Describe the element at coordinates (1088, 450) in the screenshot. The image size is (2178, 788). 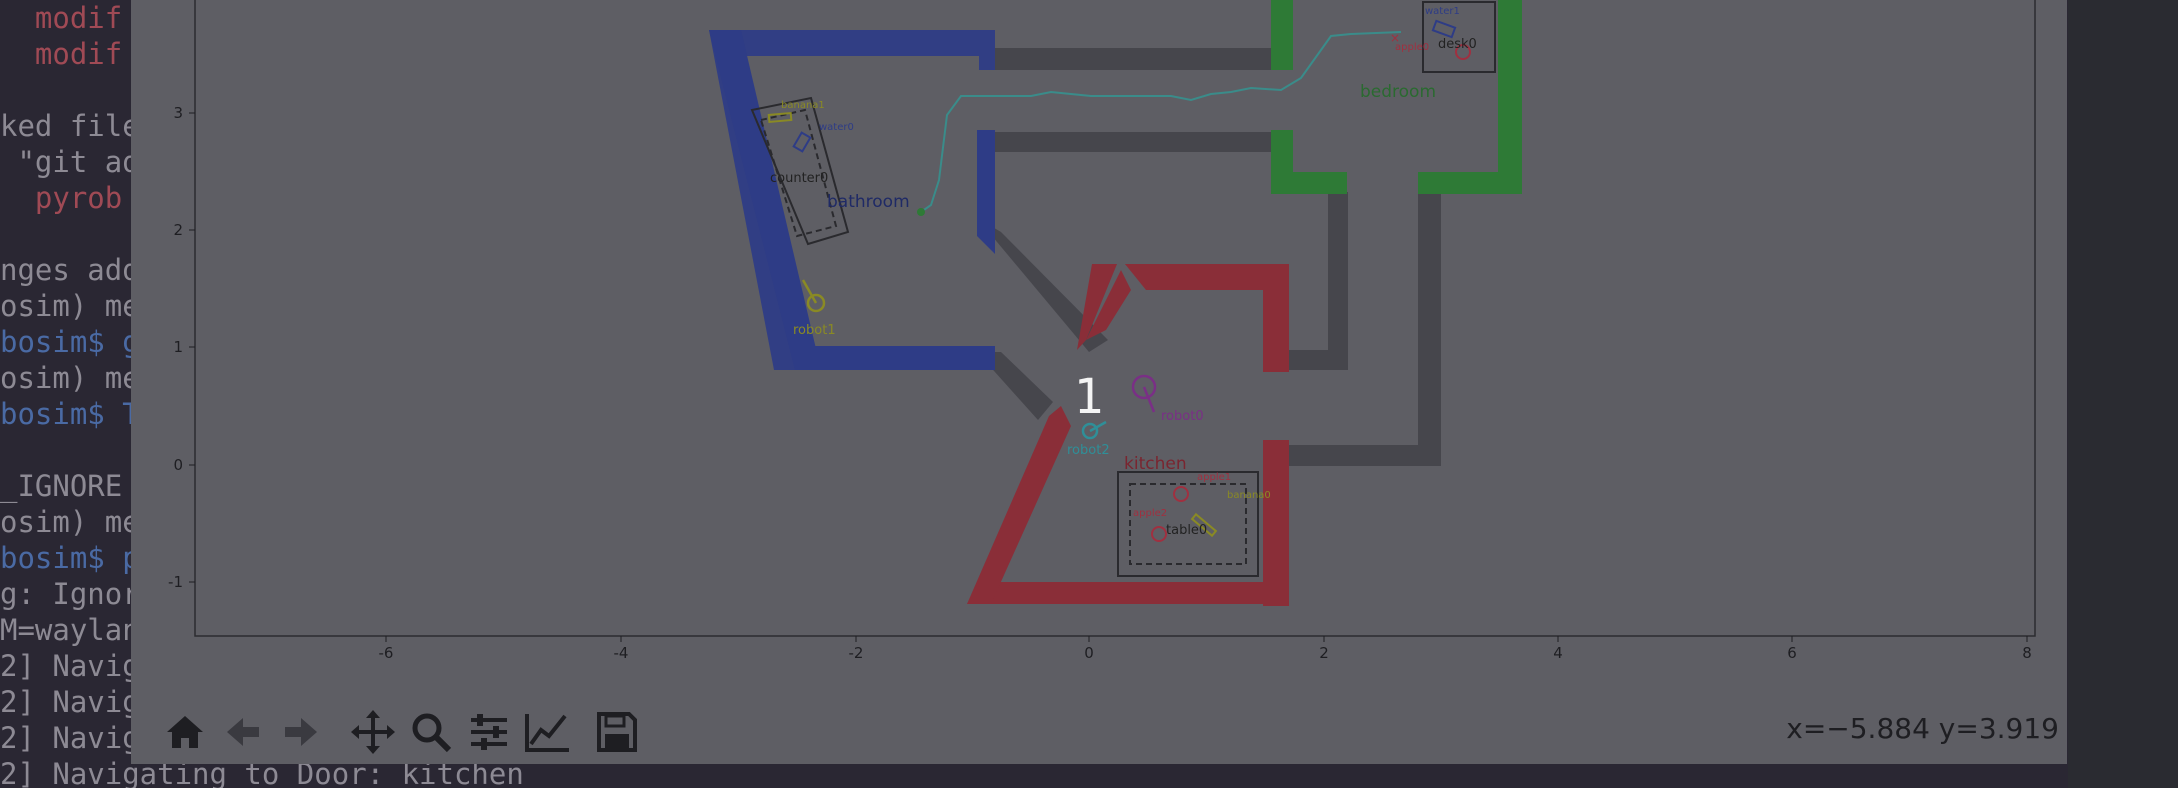
I see `robot-label-robot2: robot2` at that location.